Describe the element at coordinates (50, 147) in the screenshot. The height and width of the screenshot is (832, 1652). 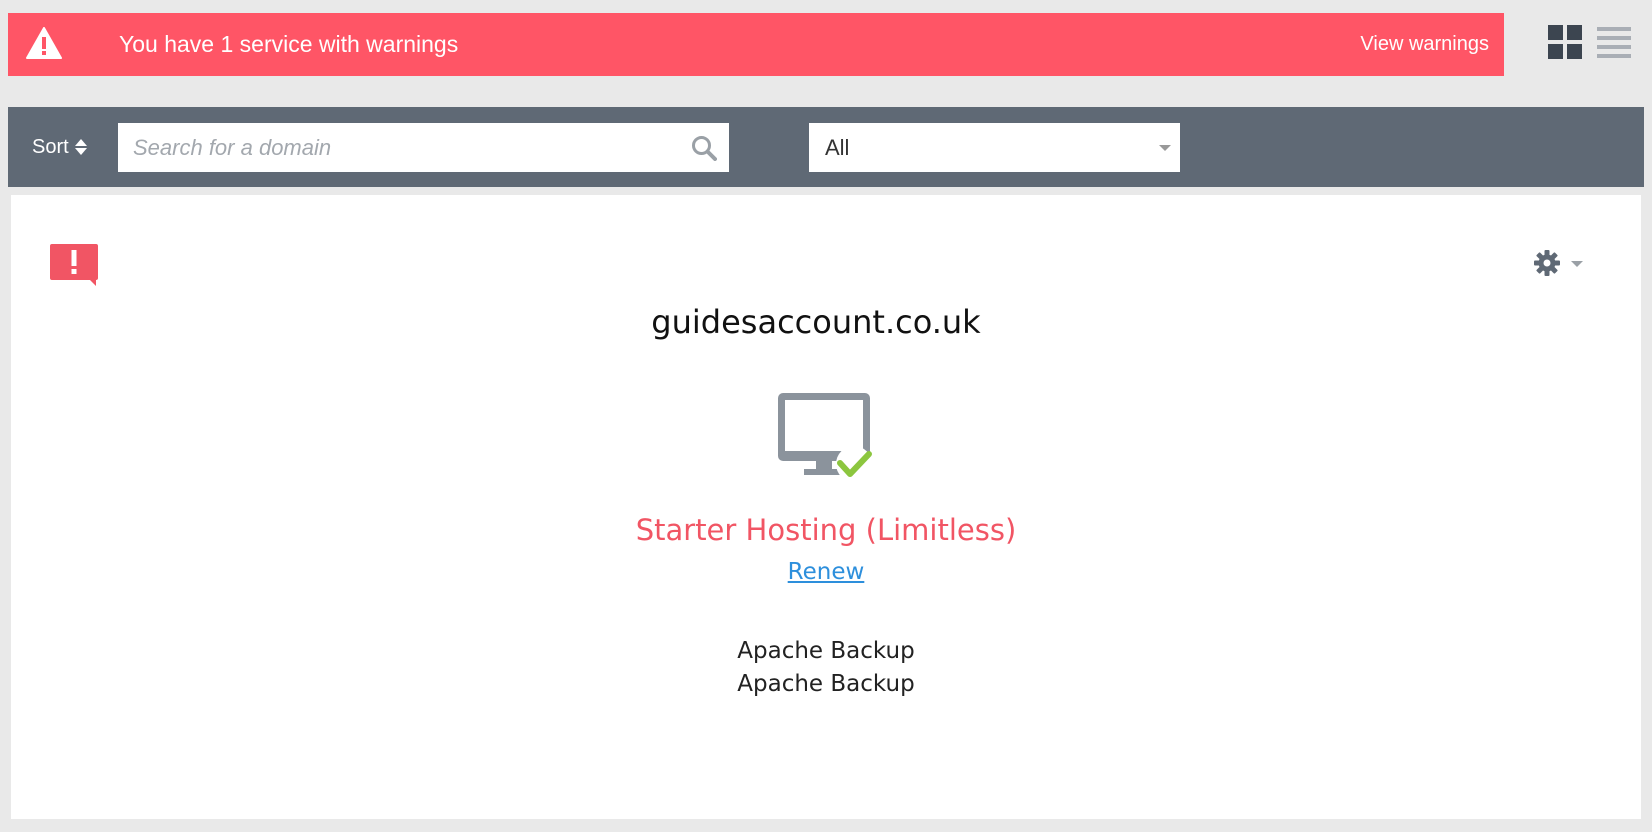
I see `sort-label: Sort` at that location.